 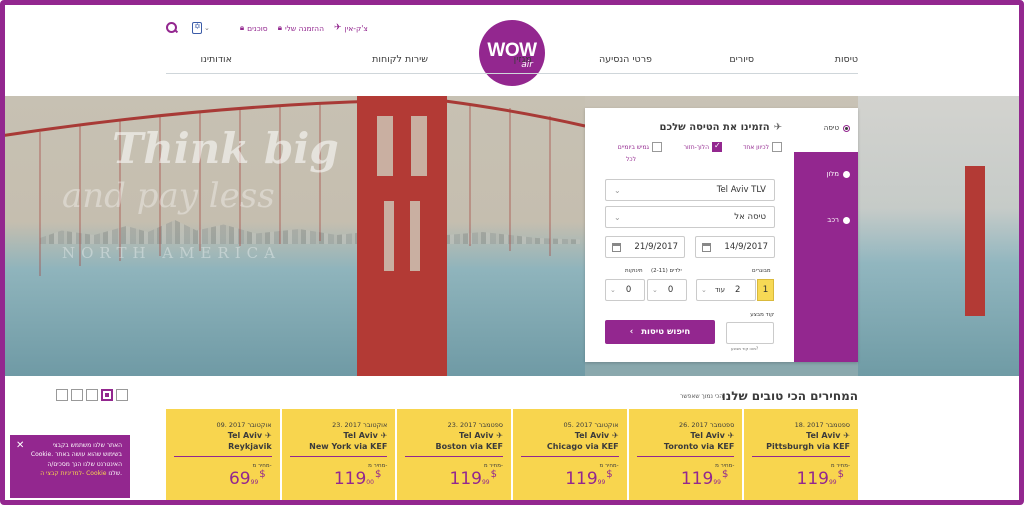 I want to click on search-icon, so click(x=172, y=28).